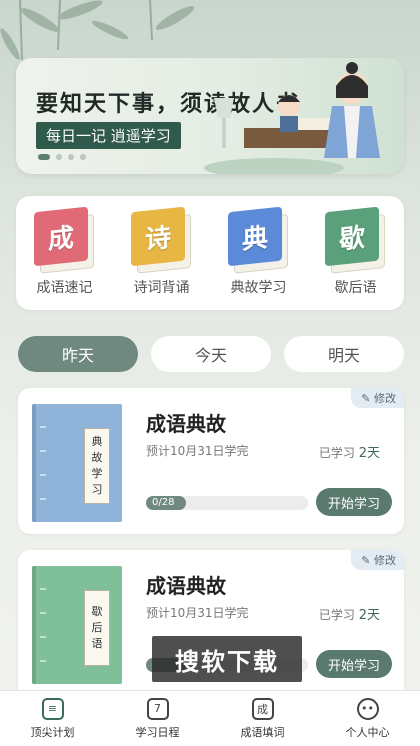 This screenshot has height=746, width=420. Describe the element at coordinates (262, 732) in the screenshot. I see `nav-label: 成语填词` at that location.